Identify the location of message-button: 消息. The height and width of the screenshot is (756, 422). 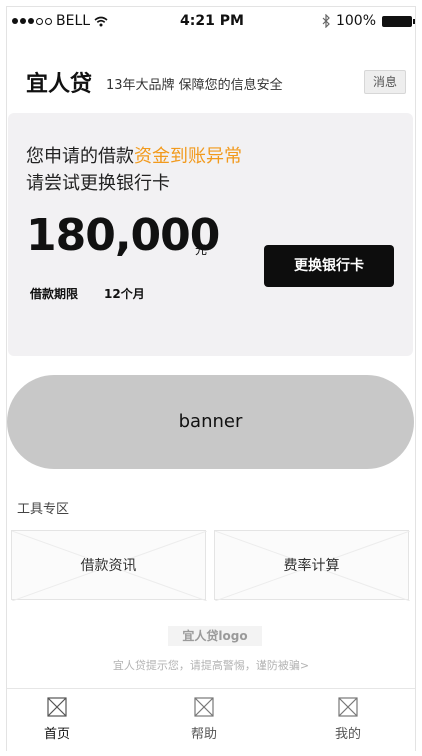
(385, 82).